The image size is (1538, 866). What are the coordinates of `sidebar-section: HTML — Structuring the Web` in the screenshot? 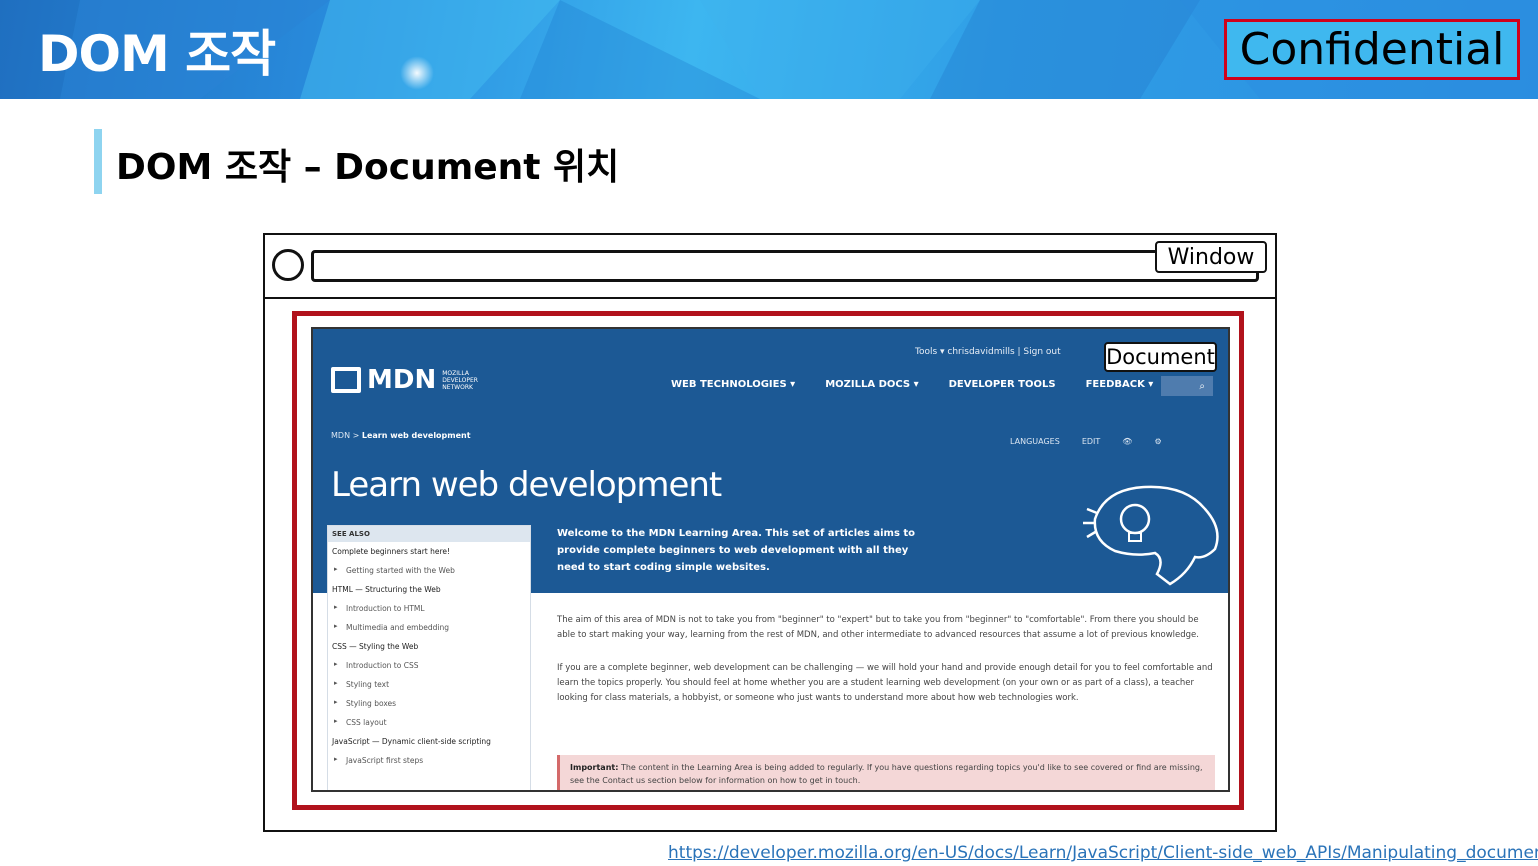 It's located at (386, 589).